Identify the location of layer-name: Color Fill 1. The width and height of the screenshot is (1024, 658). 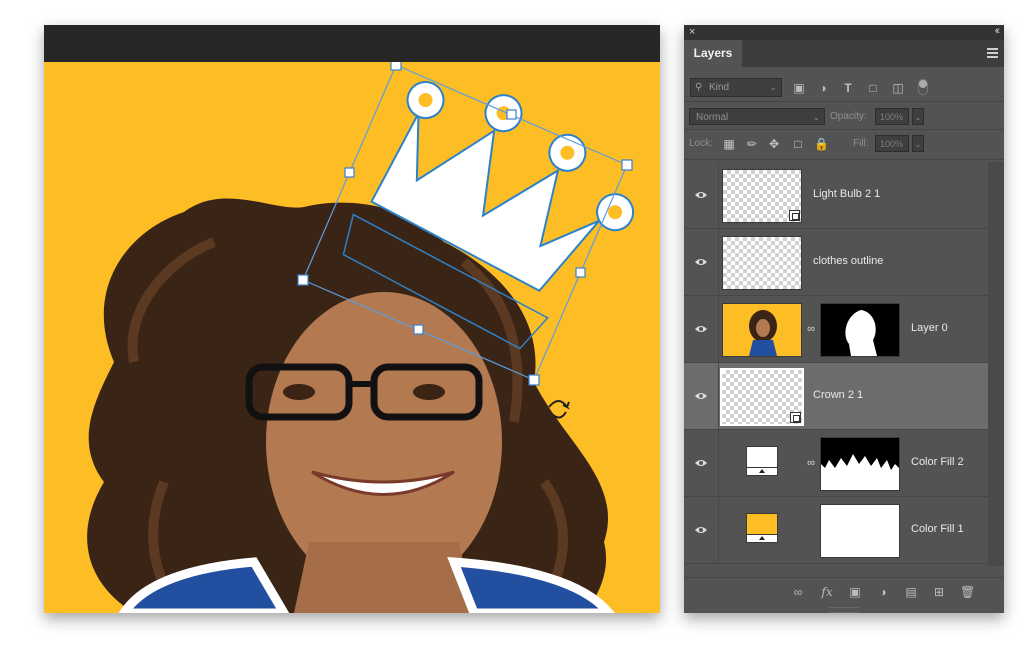
(937, 529).